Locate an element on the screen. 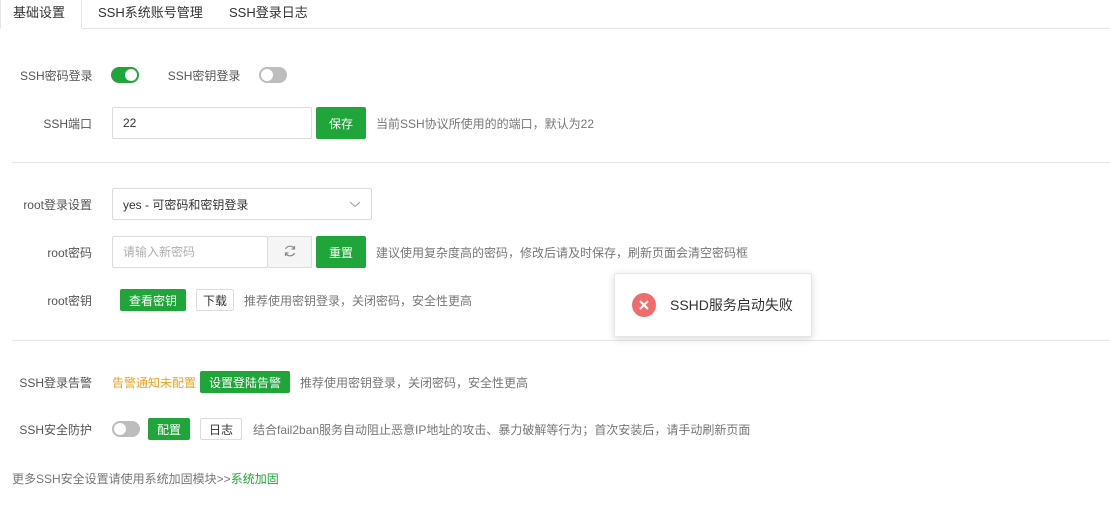 The height and width of the screenshot is (524, 1110). error-toast: SSHD服务启动失败 is located at coordinates (713, 305).